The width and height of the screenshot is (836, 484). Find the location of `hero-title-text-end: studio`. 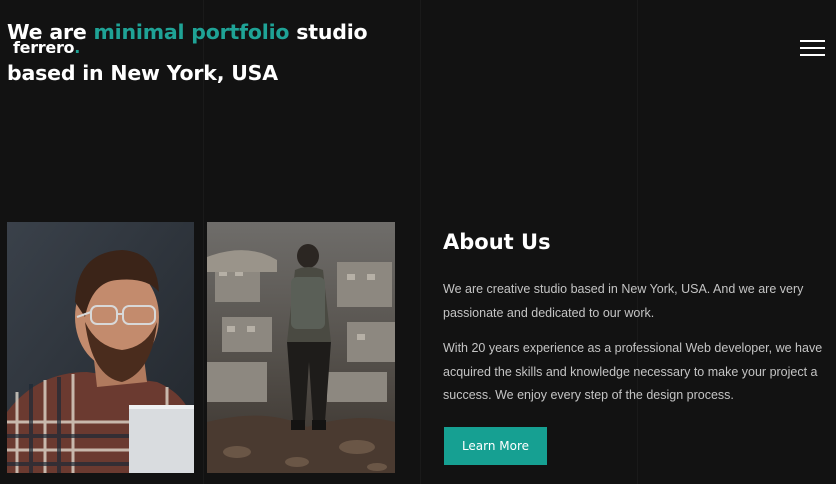

hero-title-text-end: studio is located at coordinates (328, 32).